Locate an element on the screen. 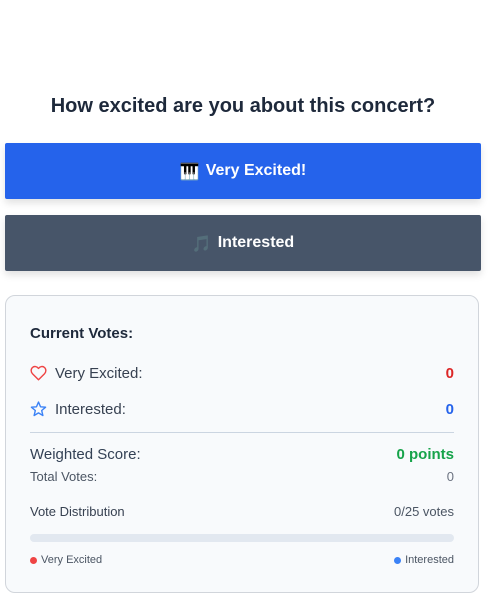  legend-very-excited: Very Excited is located at coordinates (66, 560).